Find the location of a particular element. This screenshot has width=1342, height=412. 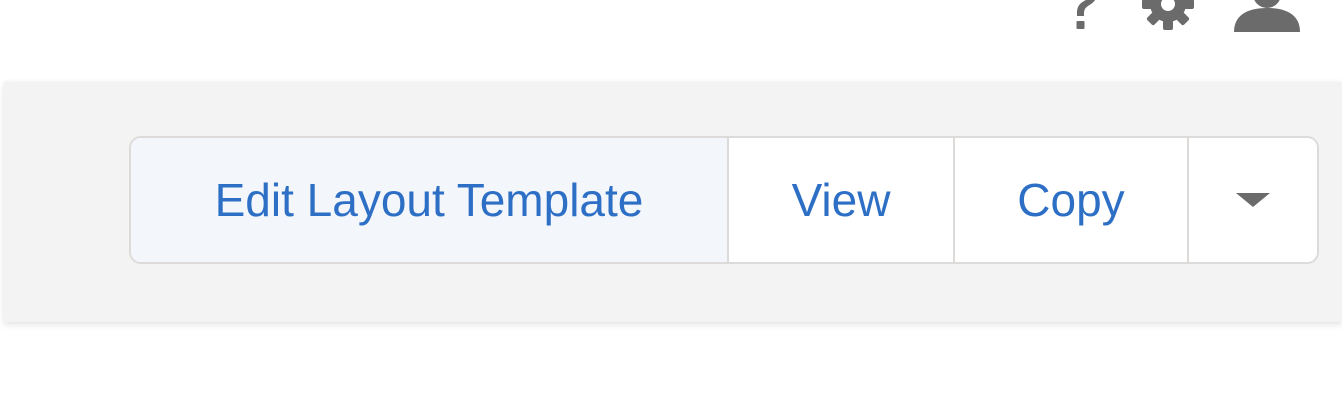

gear-icon is located at coordinates (1168, 18).